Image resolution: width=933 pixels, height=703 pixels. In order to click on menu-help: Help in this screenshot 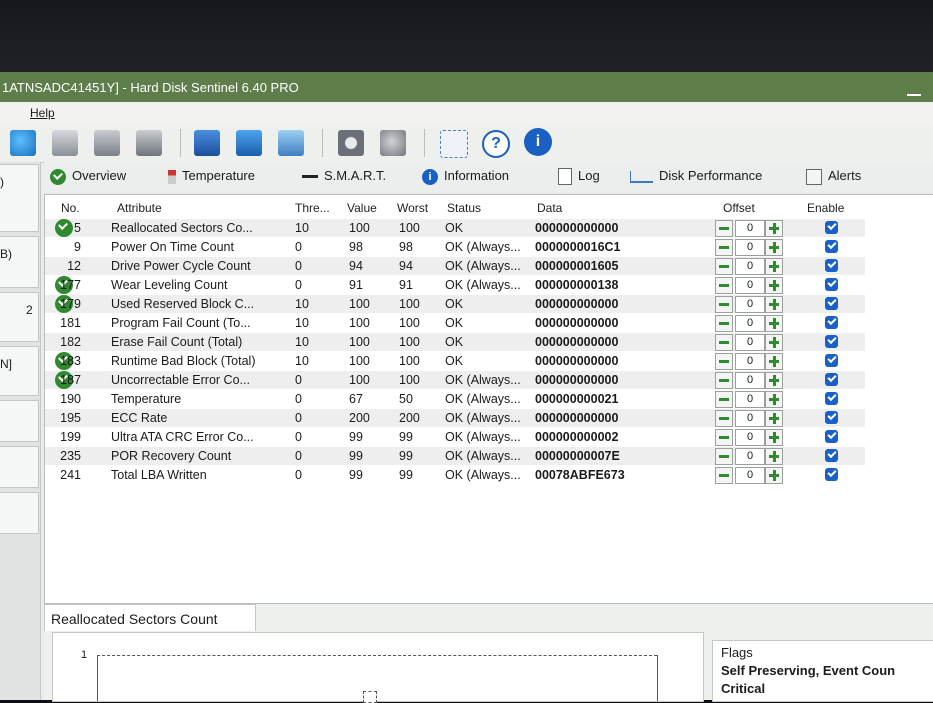, I will do `click(42, 113)`.